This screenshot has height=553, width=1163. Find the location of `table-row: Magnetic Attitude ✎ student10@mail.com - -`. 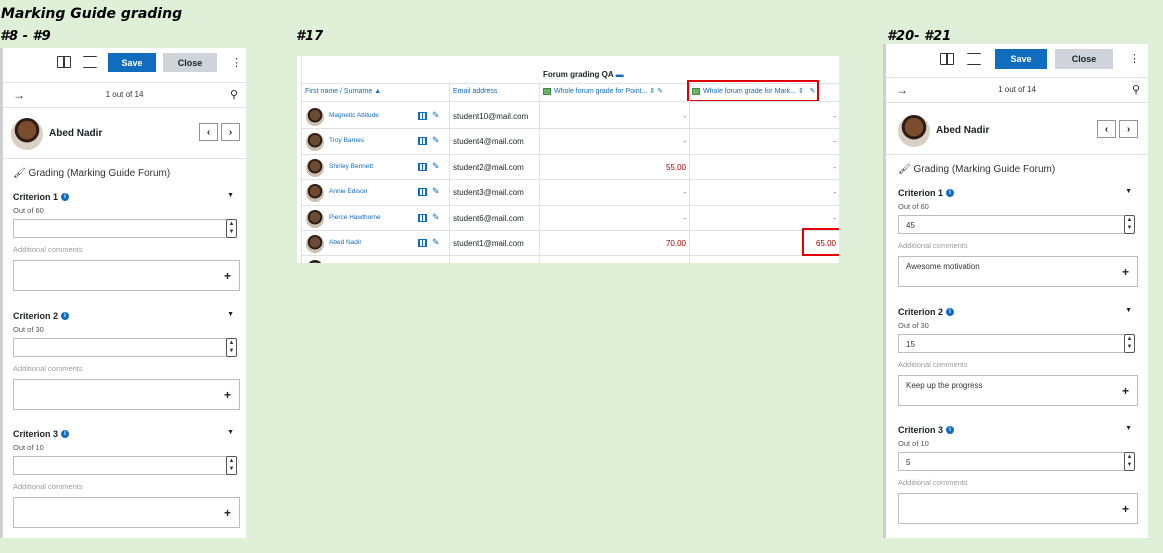

table-row: Magnetic Attitude ✎ student10@mail.com - - is located at coordinates (568, 117).